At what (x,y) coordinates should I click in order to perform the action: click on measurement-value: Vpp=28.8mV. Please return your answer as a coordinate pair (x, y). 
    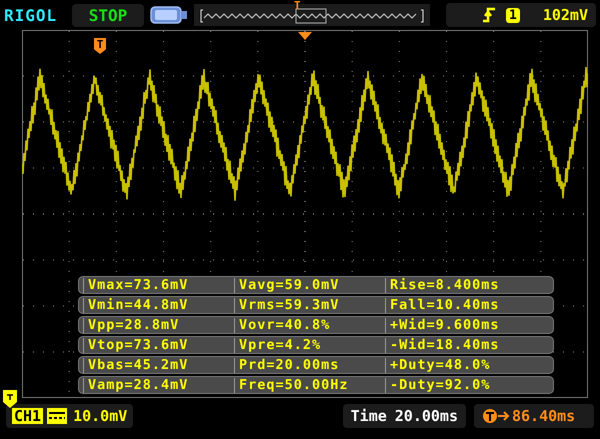
    Looking at the image, I should click on (158, 325).